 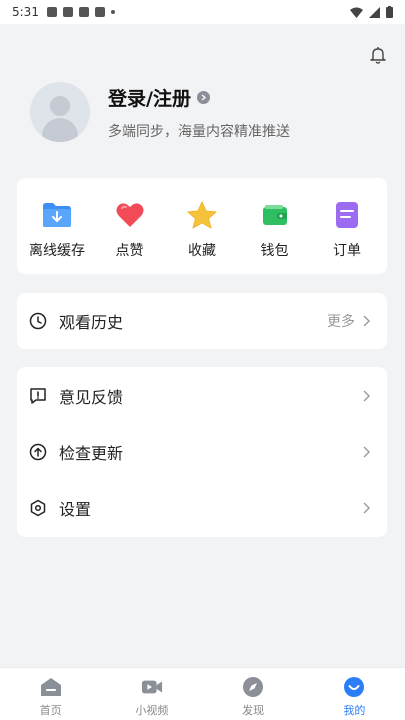 I want to click on shortcut-likes: 点赞, so click(x=130, y=226).